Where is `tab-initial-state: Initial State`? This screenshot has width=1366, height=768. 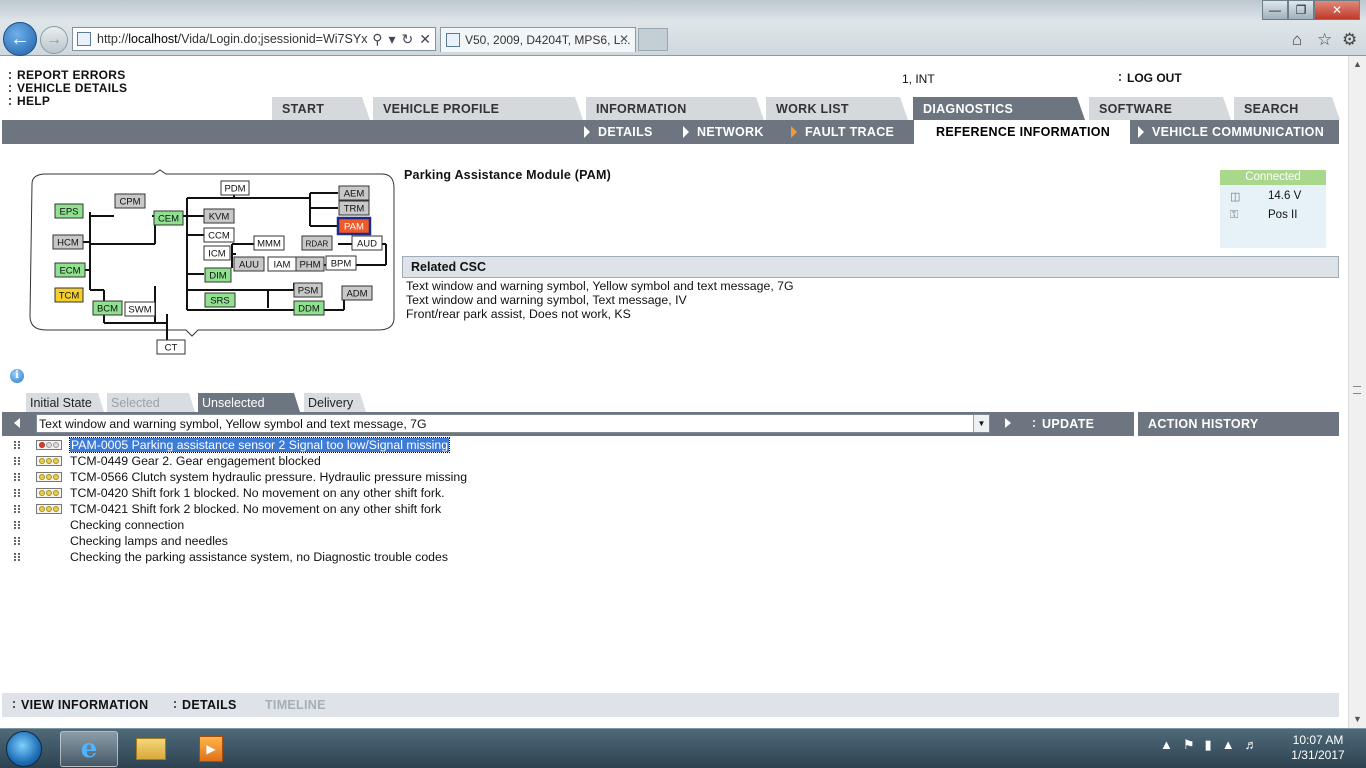
tab-initial-state: Initial State is located at coordinates (65, 402).